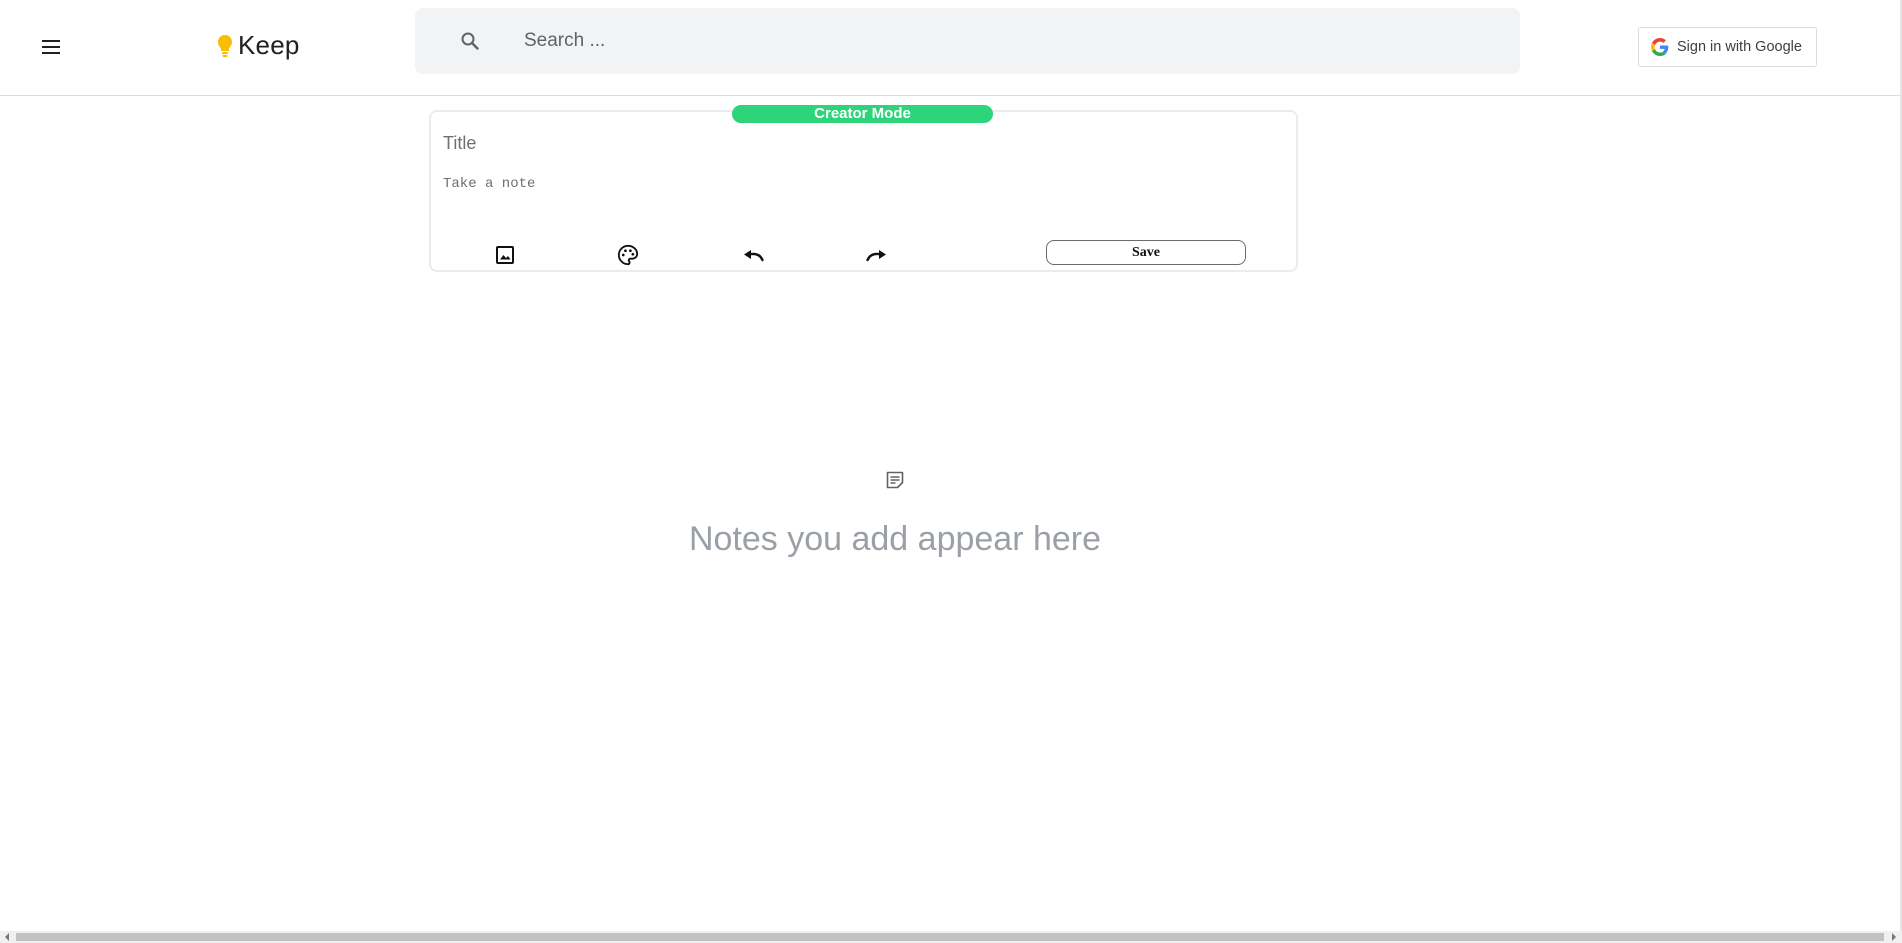  I want to click on note-icon, so click(895, 480).